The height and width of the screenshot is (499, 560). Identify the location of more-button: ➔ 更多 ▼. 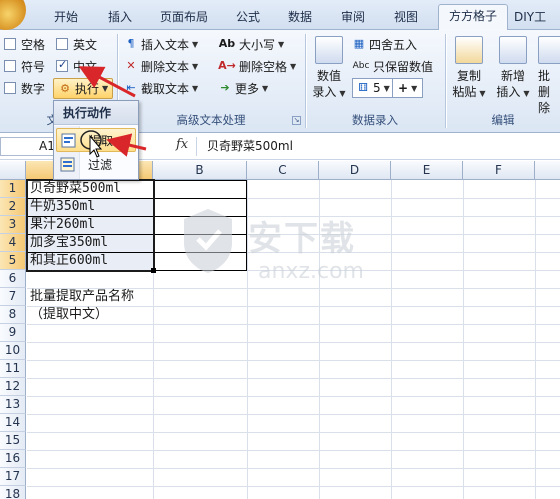
(243, 88).